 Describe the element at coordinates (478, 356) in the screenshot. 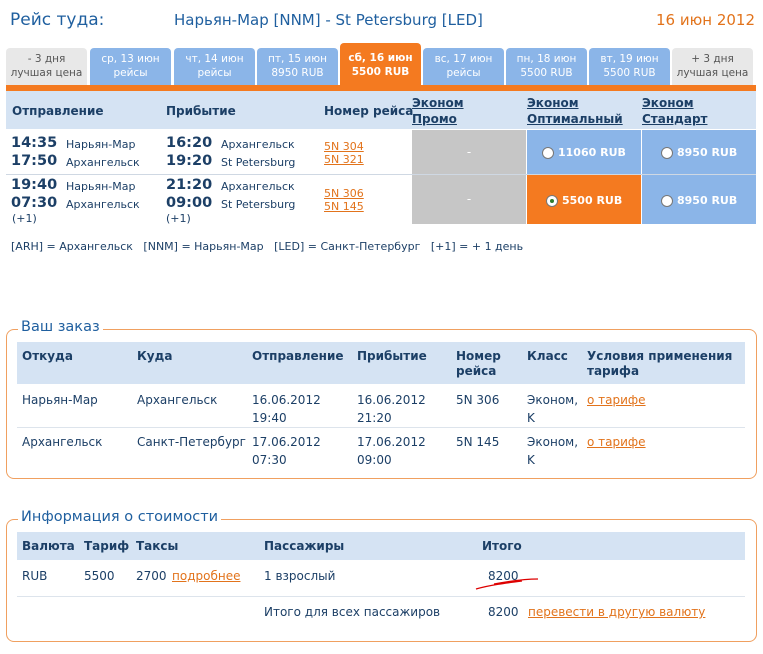

I see `col-label-1: Номер` at that location.